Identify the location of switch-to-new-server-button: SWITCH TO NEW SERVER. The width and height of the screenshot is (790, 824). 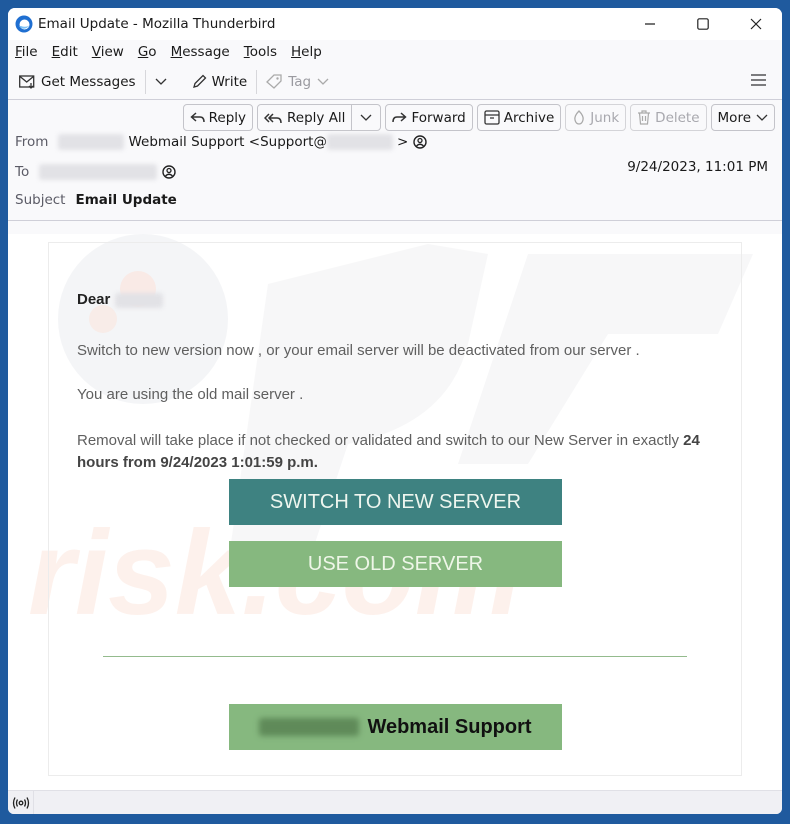
(395, 502).